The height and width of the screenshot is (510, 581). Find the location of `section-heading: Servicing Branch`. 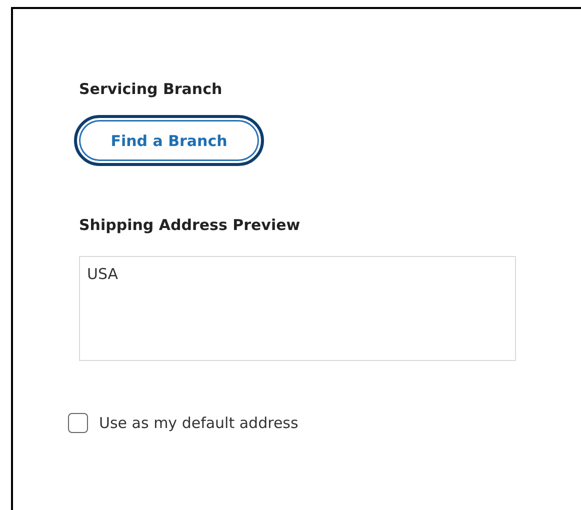

section-heading: Servicing Branch is located at coordinates (150, 89).